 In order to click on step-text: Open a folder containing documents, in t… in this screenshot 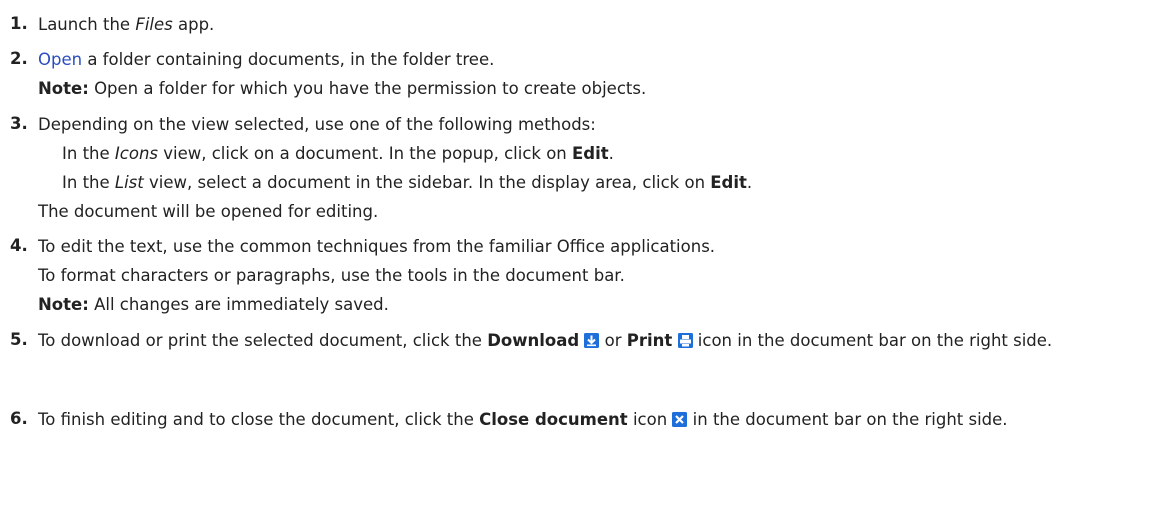, I will do `click(266, 59)`.